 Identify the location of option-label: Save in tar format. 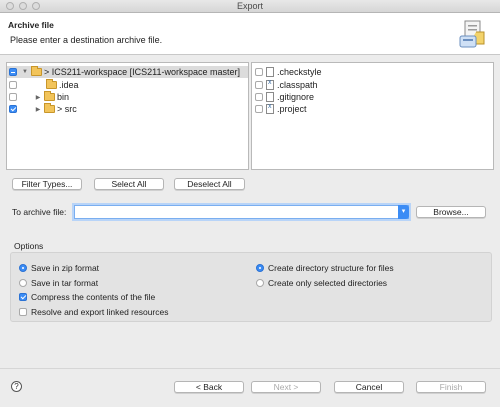
(65, 283).